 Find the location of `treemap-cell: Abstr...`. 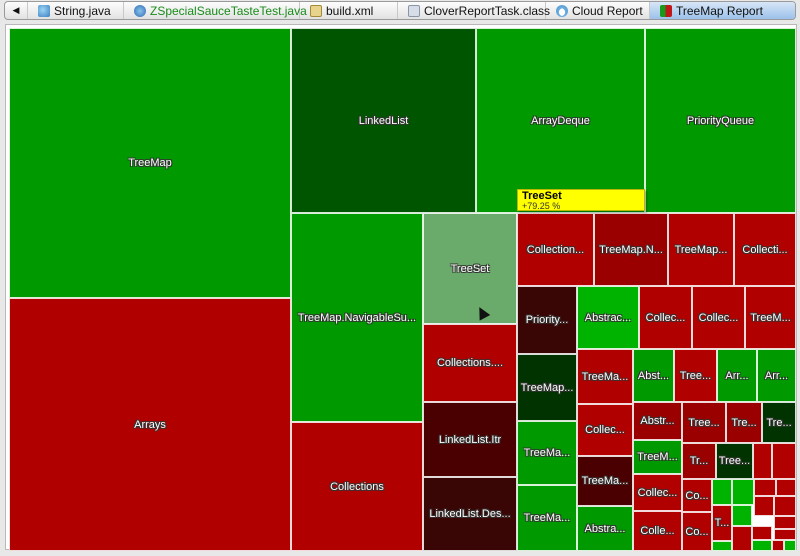

treemap-cell: Abstr... is located at coordinates (657, 421).